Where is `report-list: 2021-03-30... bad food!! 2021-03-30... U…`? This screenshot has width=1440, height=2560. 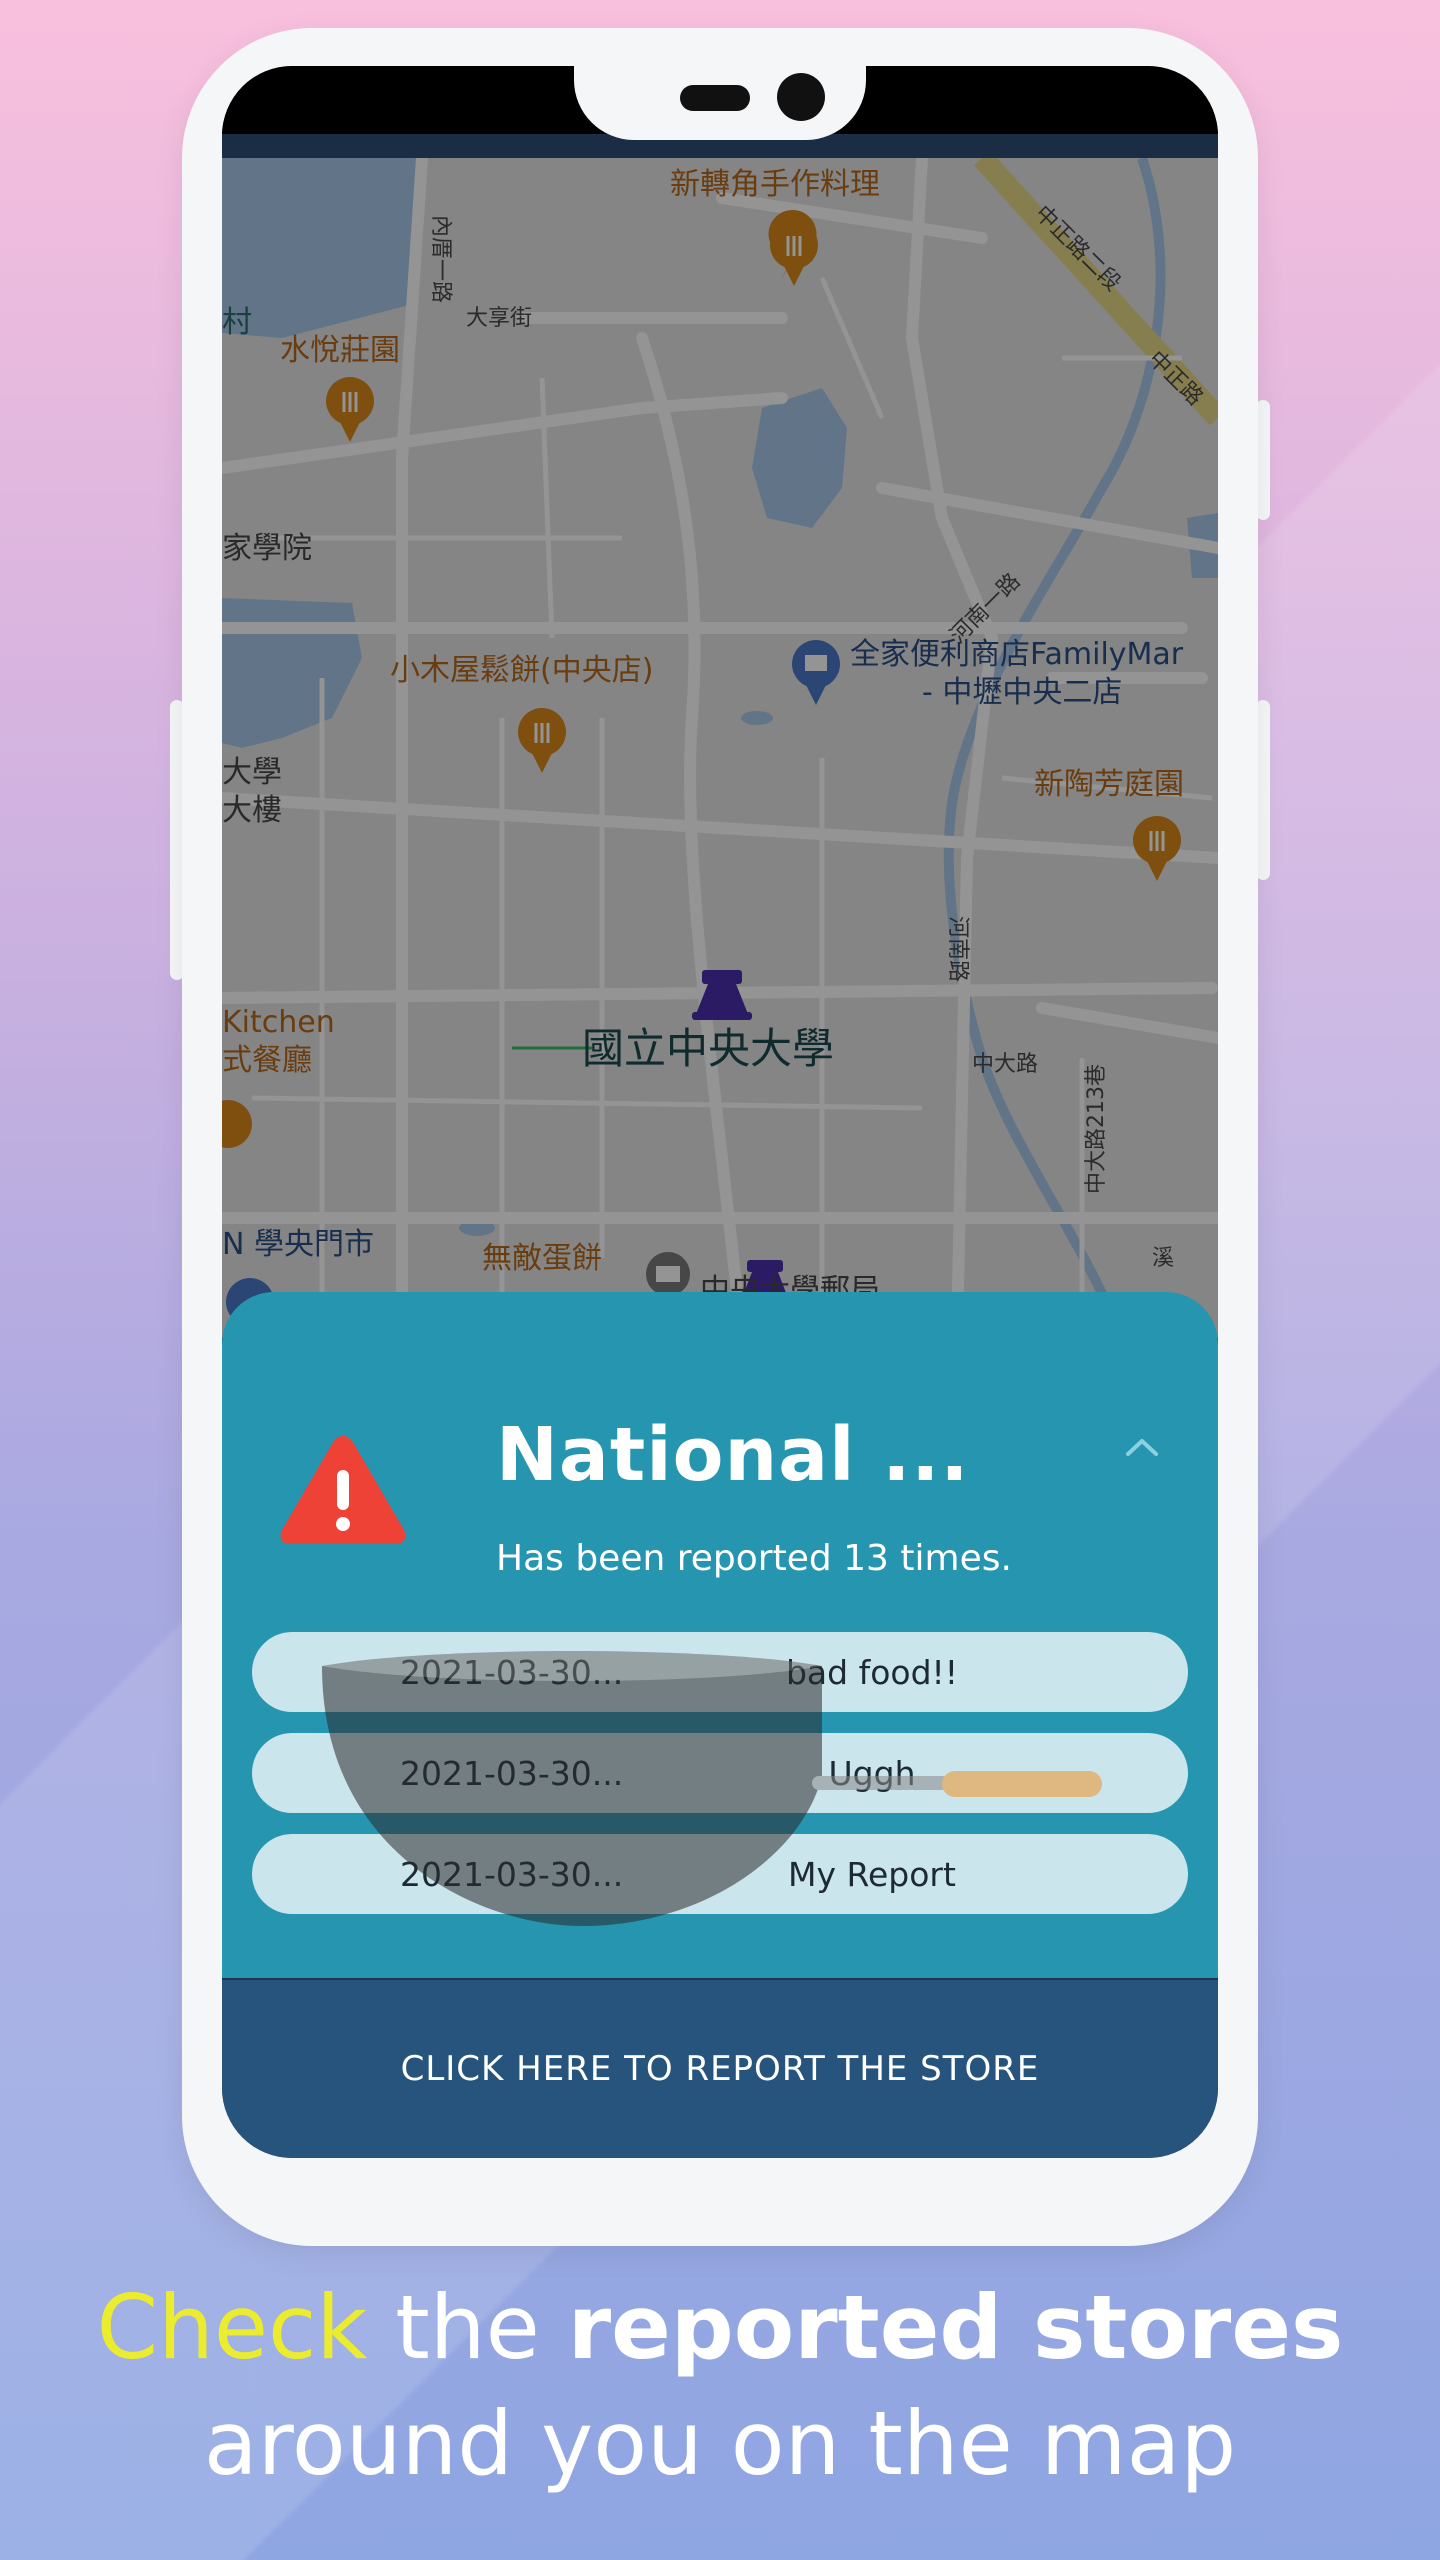 report-list: 2021-03-30... bad food!! 2021-03-30... U… is located at coordinates (720, 1783).